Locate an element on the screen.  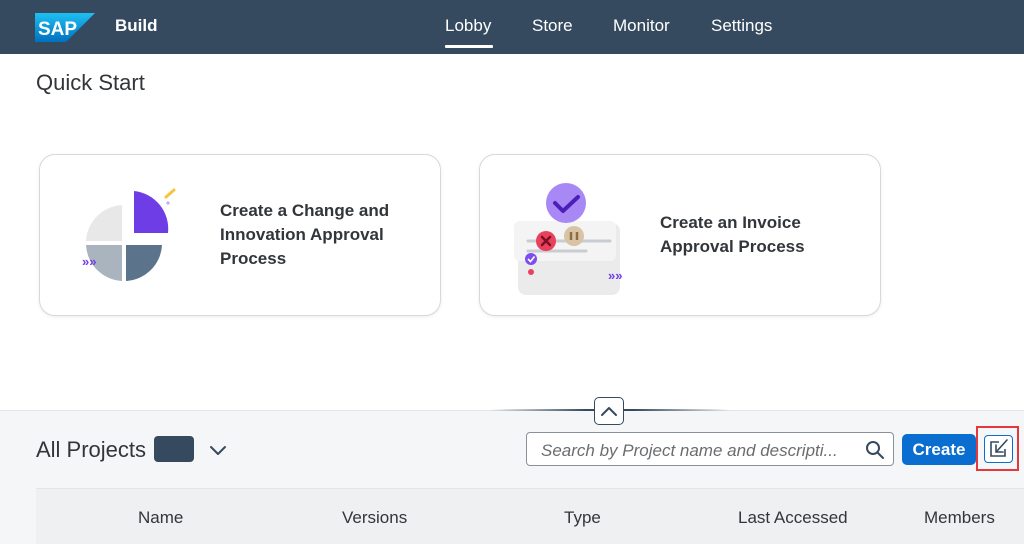
nav-monitor: Monitor is located at coordinates (641, 26).